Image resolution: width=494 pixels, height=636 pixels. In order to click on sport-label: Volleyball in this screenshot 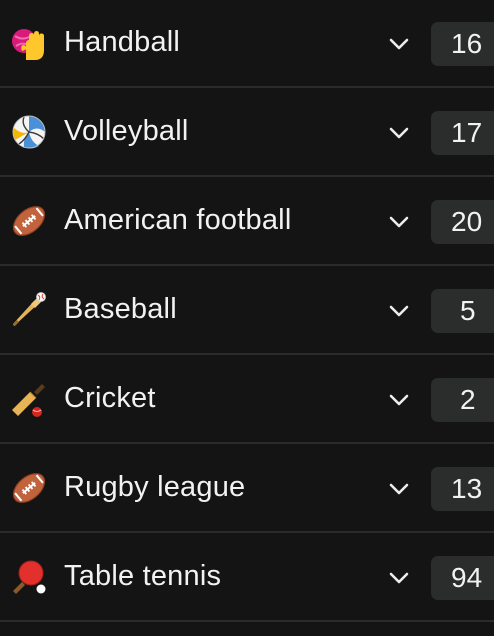, I will do `click(126, 131)`.